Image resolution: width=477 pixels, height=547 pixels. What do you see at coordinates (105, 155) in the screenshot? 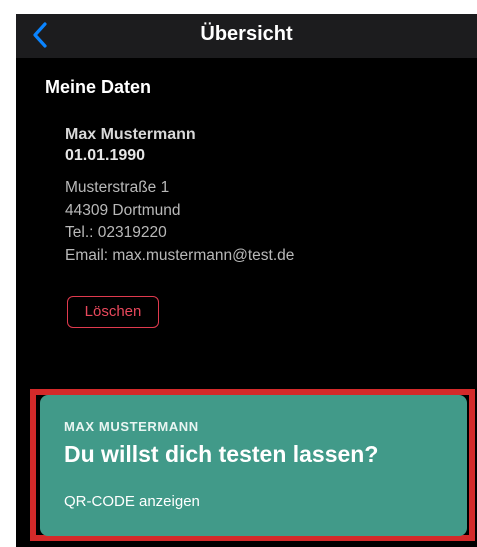
I see `person-birthdate: 01.01.1990` at bounding box center [105, 155].